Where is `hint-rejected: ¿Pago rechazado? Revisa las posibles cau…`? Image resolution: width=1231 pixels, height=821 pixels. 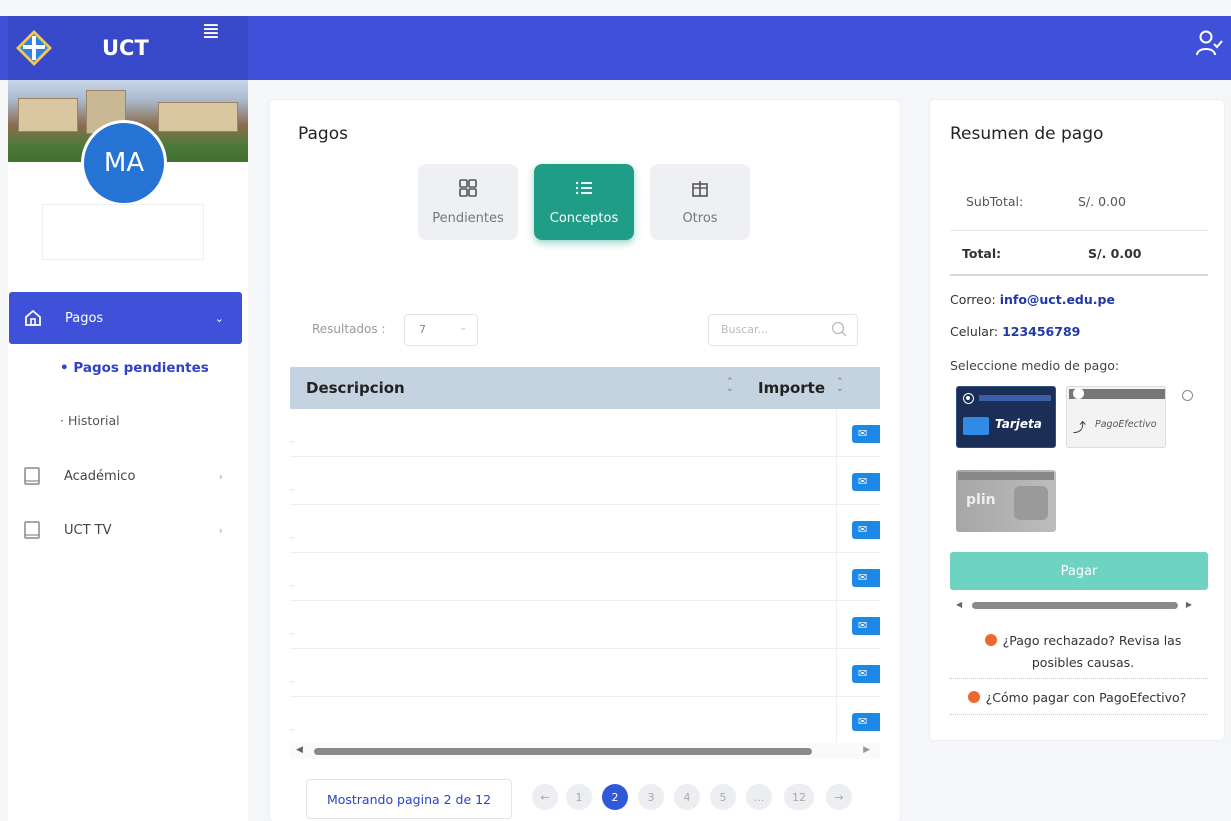
hint-rejected: ¿Pago rechazado? Revisa las posibles cau… is located at coordinates (1083, 652).